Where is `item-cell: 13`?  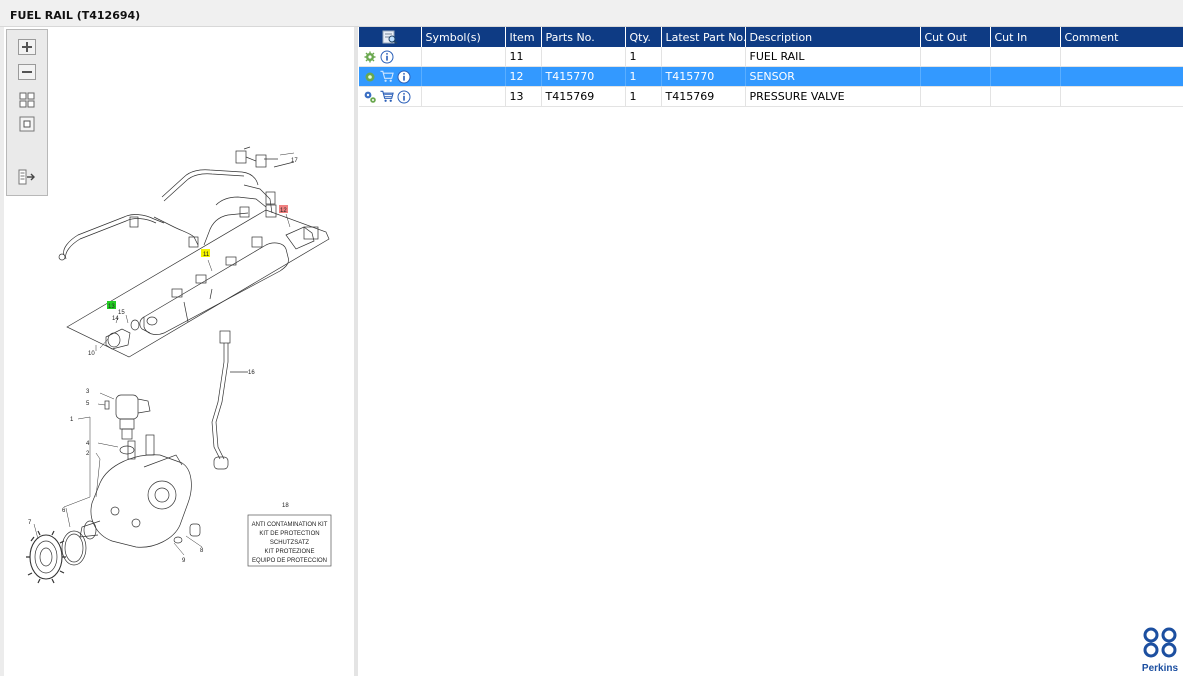
item-cell: 13 is located at coordinates (523, 96).